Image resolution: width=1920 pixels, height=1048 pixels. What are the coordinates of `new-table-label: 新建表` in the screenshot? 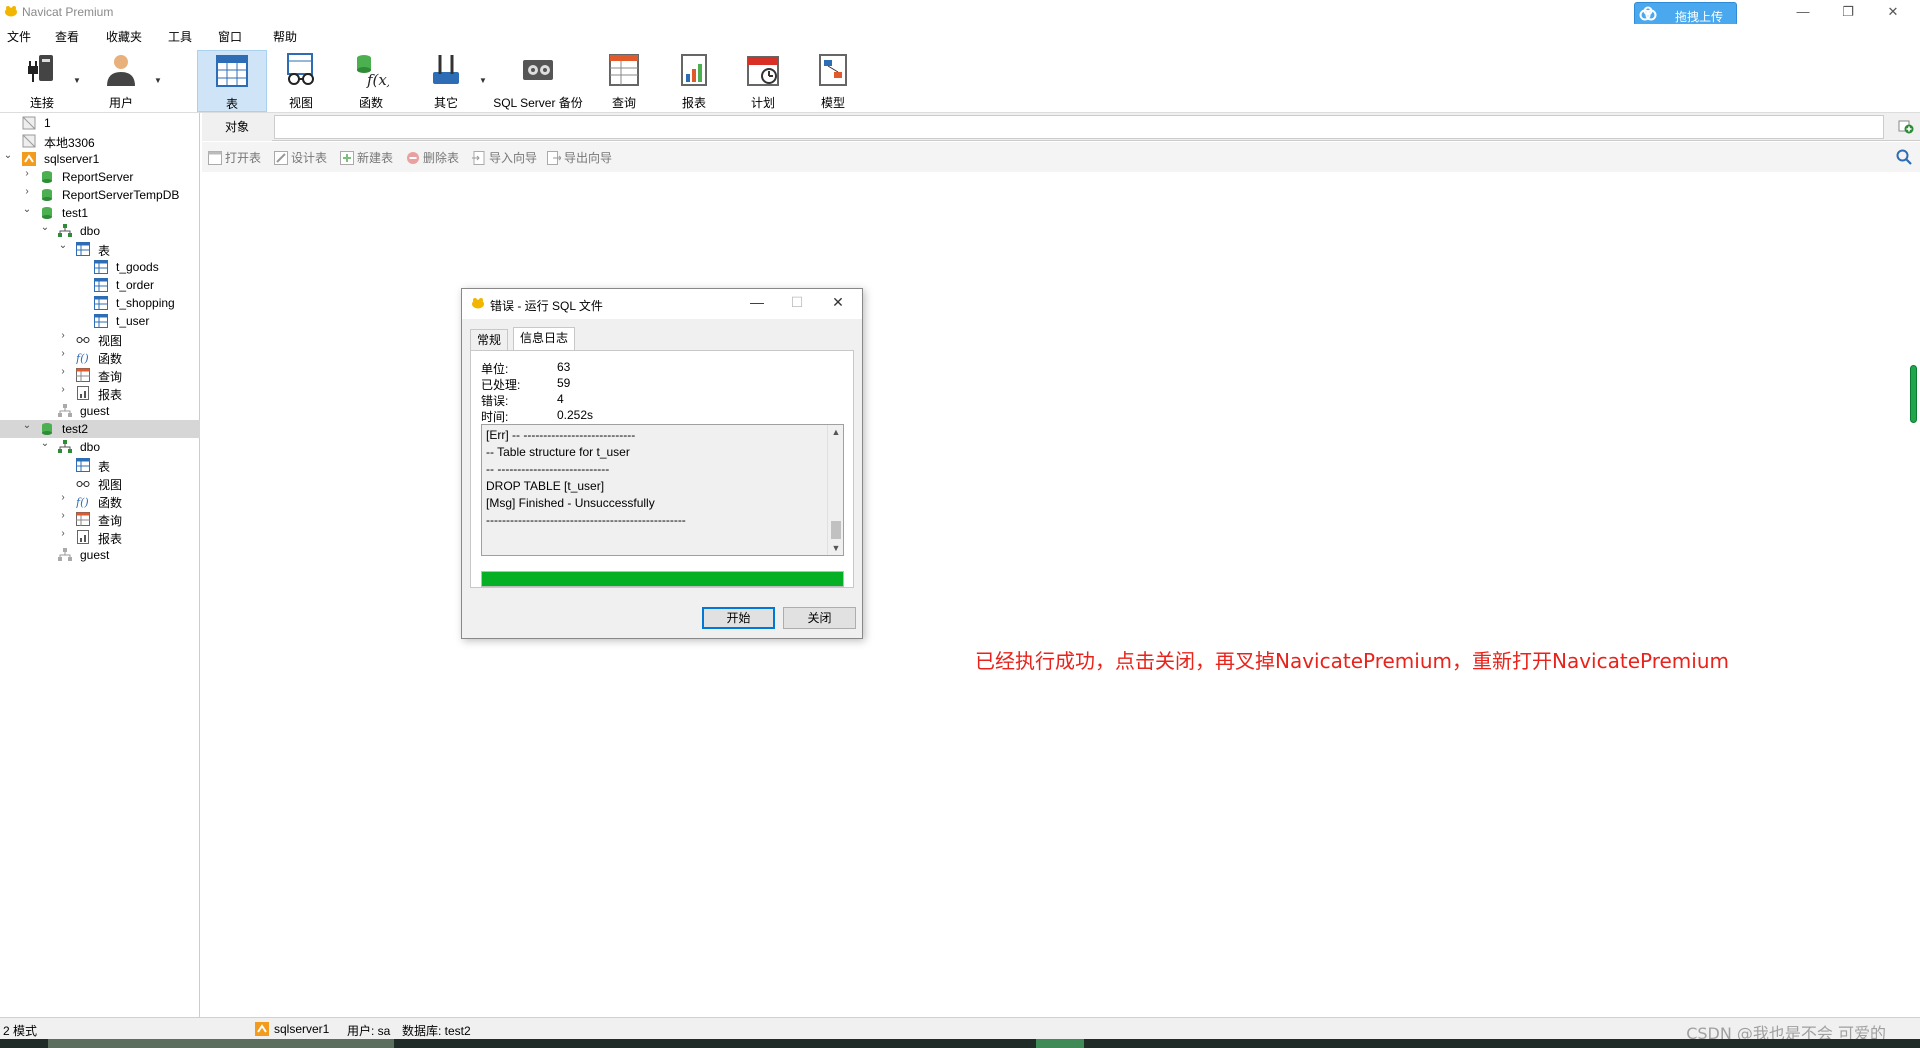 It's located at (375, 158).